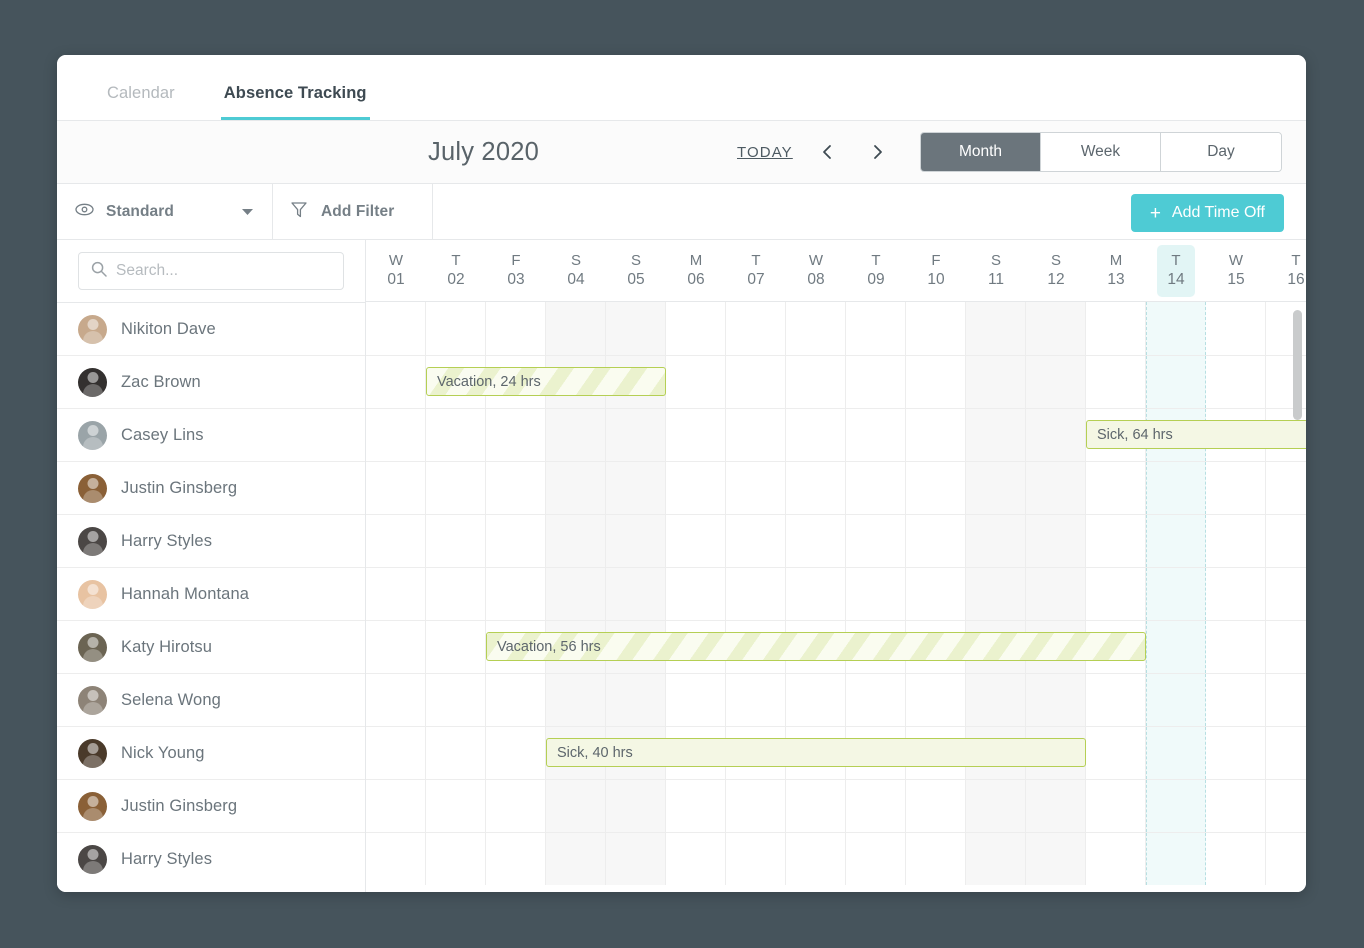  Describe the element at coordinates (516, 270) in the screenshot. I see `day-header-cell: F 03` at that location.